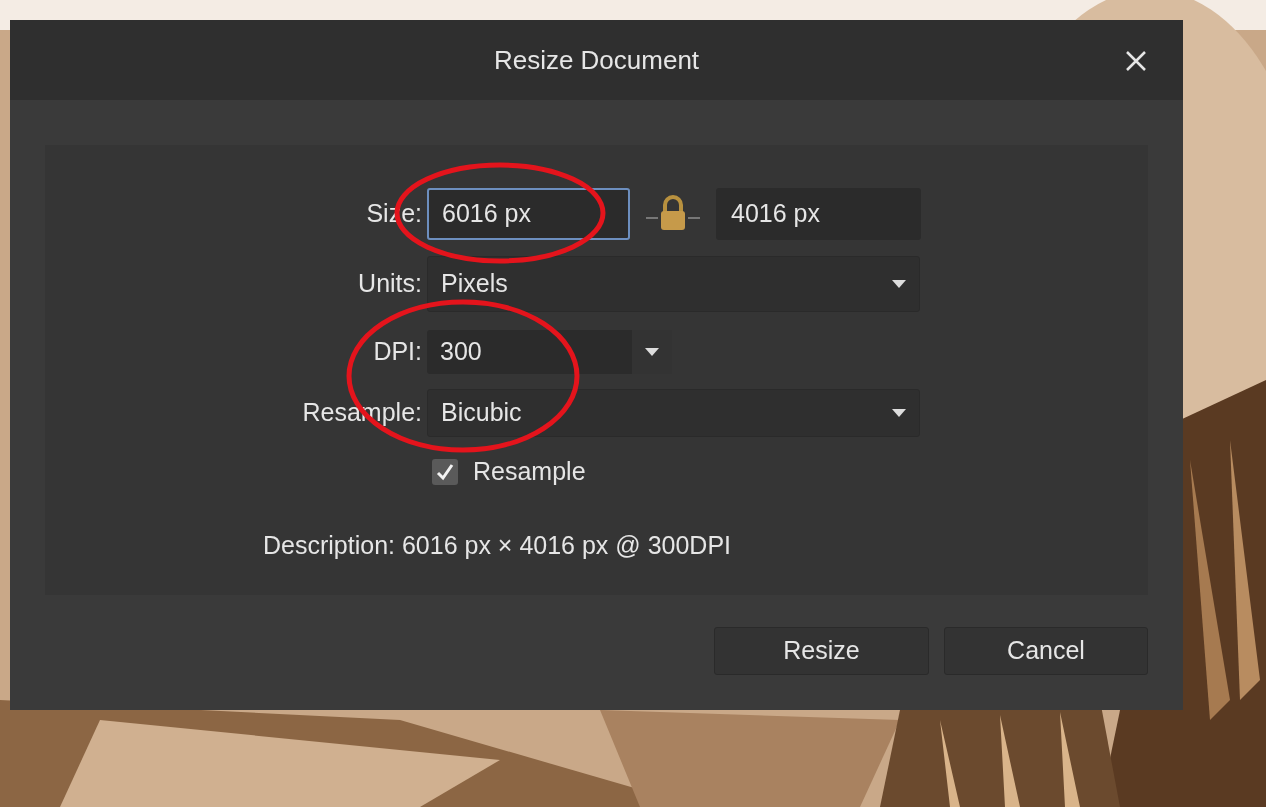 This screenshot has width=1266, height=807. What do you see at coordinates (1136, 61) in the screenshot?
I see `close-icon` at bounding box center [1136, 61].